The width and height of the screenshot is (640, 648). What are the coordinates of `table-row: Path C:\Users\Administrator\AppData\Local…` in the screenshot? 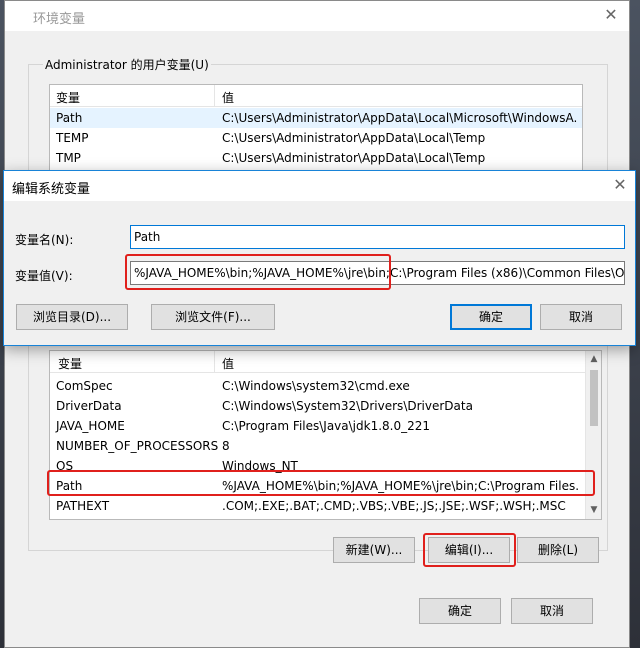 It's located at (316, 118).